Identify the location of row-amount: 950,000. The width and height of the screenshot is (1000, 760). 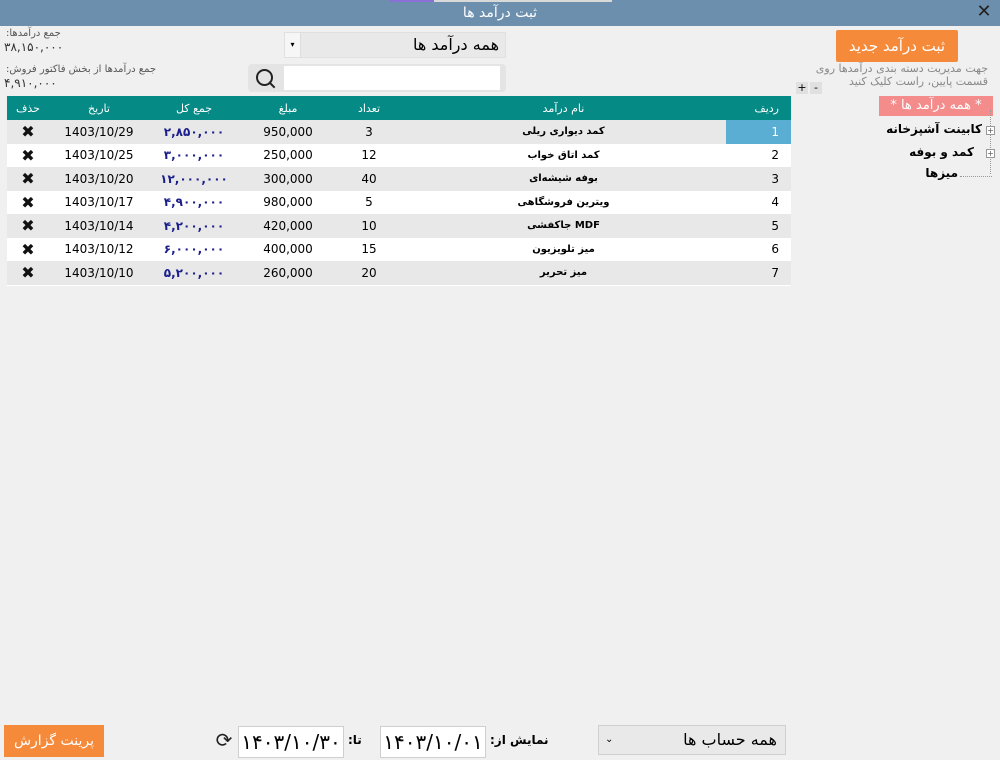
(288, 131).